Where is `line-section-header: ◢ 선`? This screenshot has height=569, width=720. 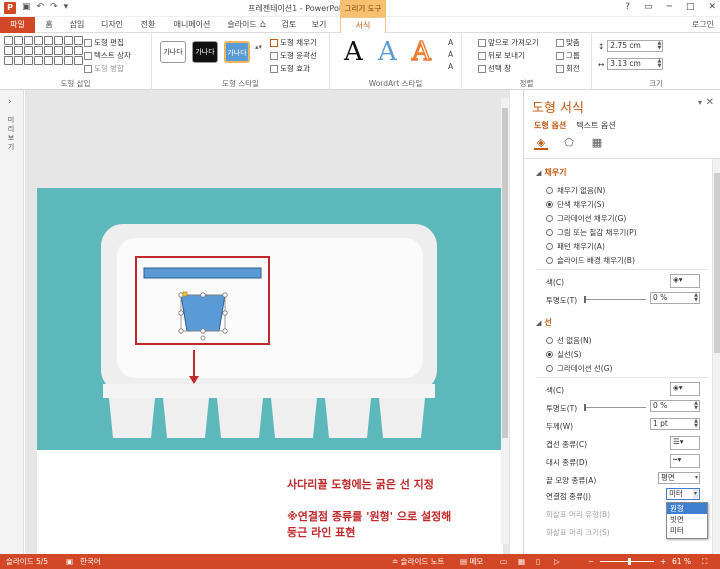
line-section-header: ◢ 선 is located at coordinates (544, 322).